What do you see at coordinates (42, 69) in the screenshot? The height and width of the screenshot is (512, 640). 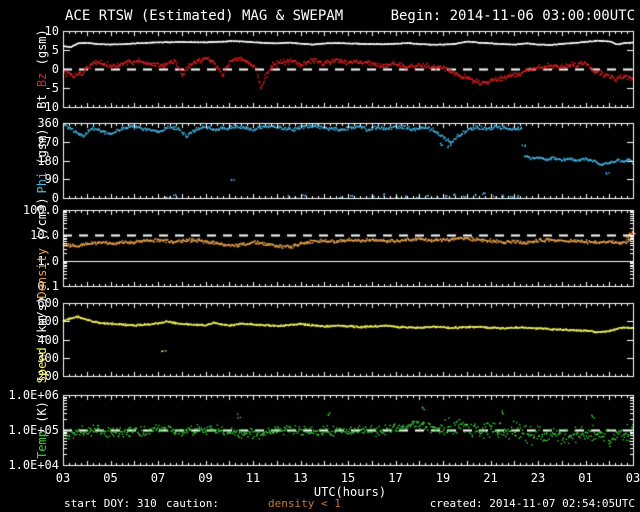 I see `y-axis-label-bt-bz: Bt Bz (gsm)` at bounding box center [42, 69].